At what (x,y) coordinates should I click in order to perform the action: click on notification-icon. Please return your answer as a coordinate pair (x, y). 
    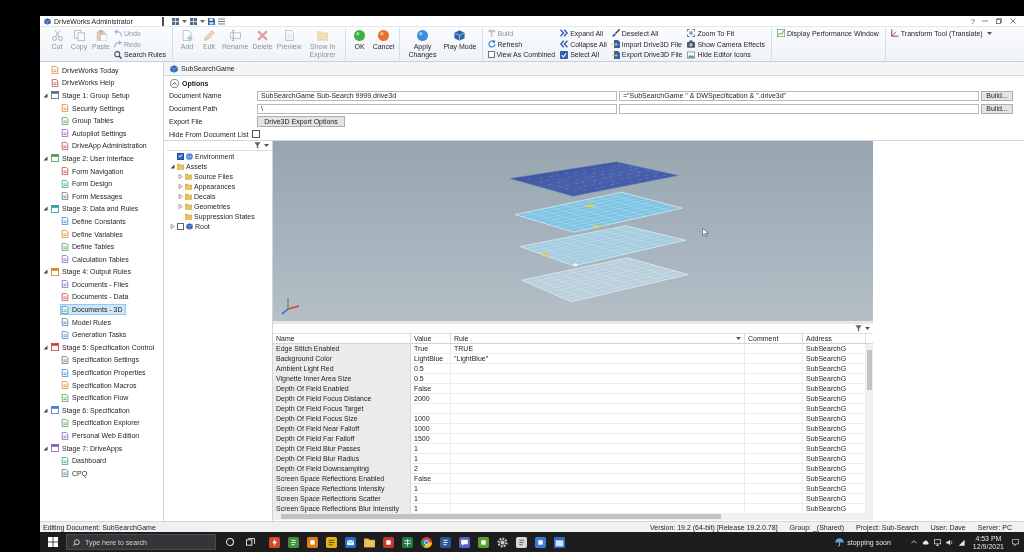
    Looking at the image, I should click on (1015, 542).